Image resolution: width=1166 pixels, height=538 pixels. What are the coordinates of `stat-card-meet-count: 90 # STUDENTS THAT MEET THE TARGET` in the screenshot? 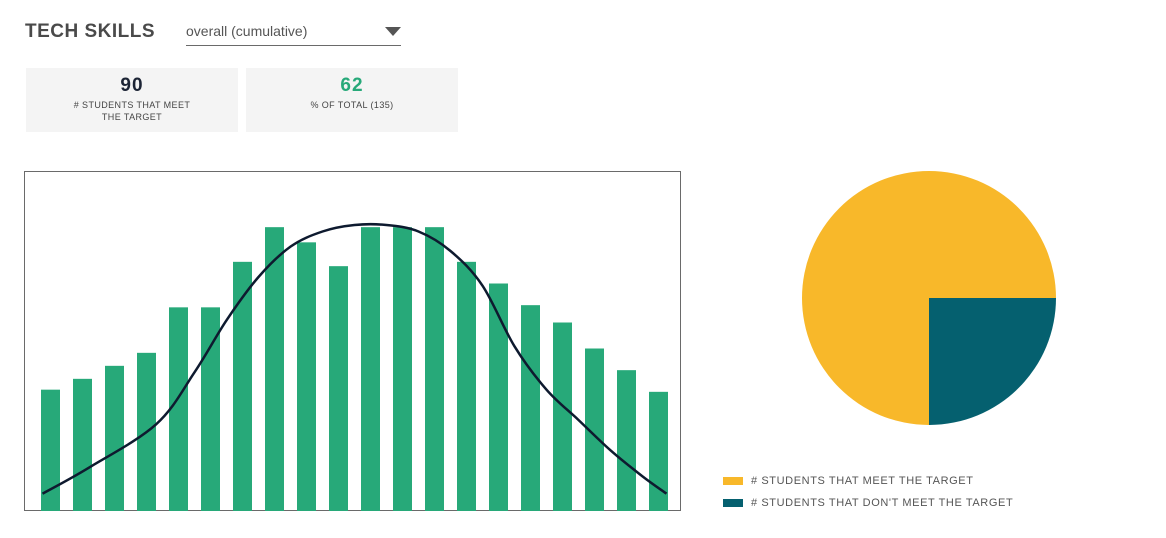 It's located at (132, 100).